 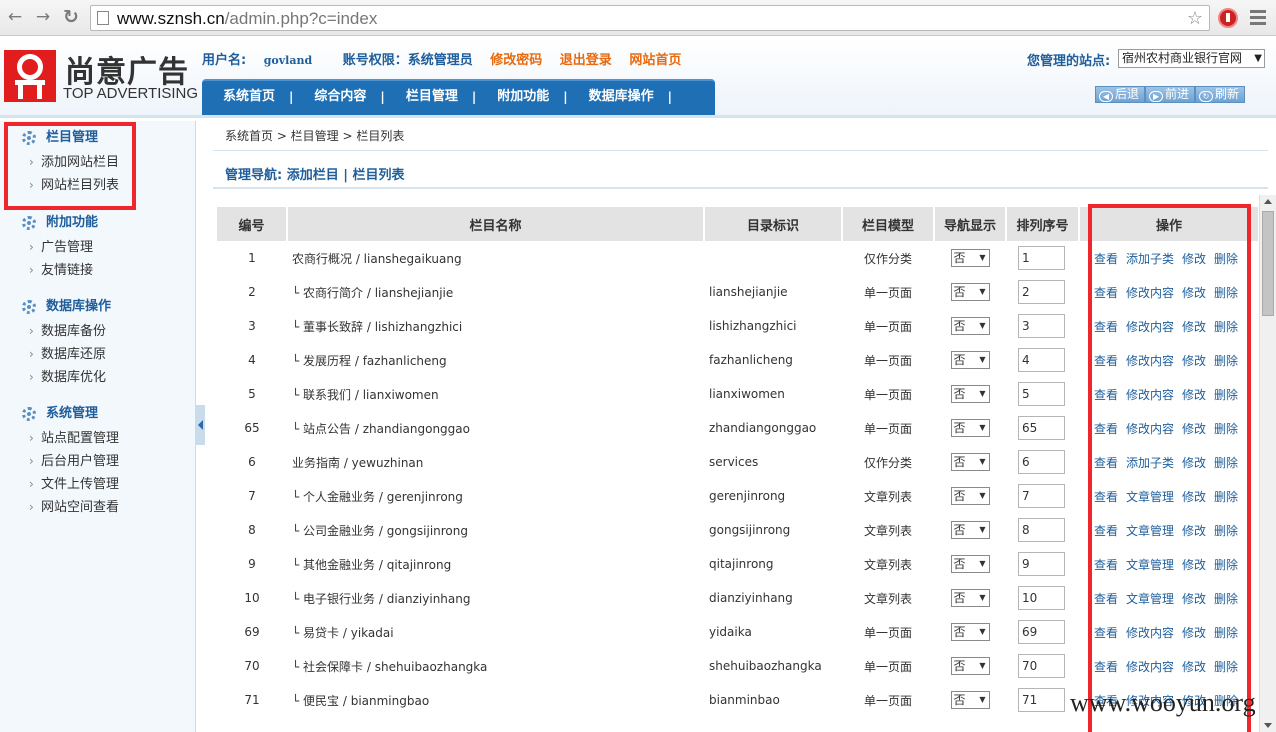 What do you see at coordinates (765, 666) in the screenshot?
I see `row-dir: shehuibaozhangka` at bounding box center [765, 666].